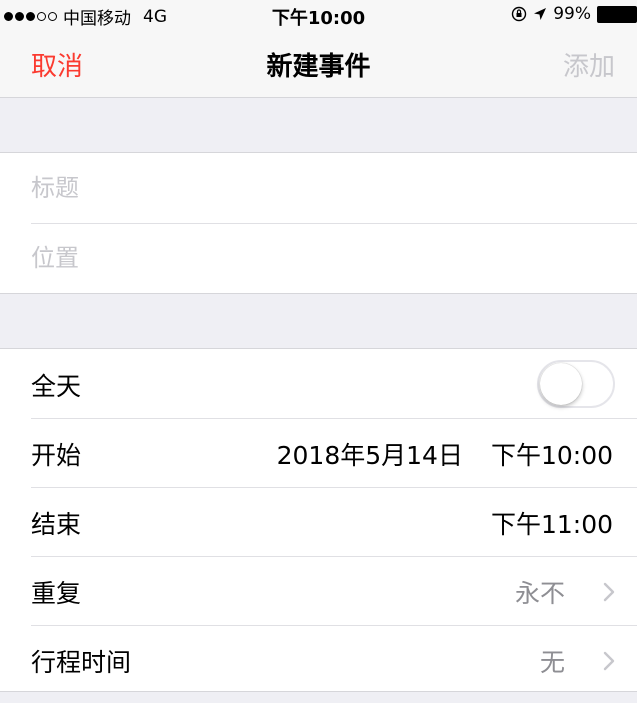 Image resolution: width=637 pixels, height=703 pixels. I want to click on start-label: 开始, so click(56, 455).